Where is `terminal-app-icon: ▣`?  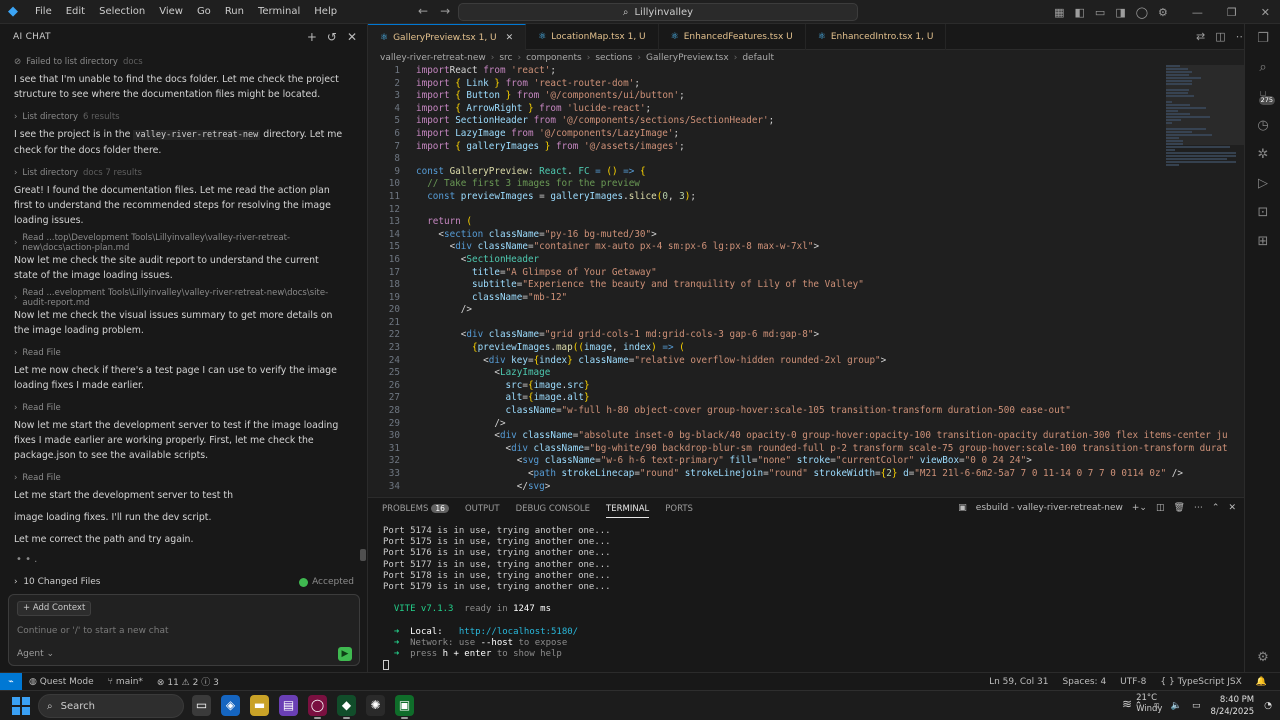 terminal-app-icon: ▣ is located at coordinates (404, 707).